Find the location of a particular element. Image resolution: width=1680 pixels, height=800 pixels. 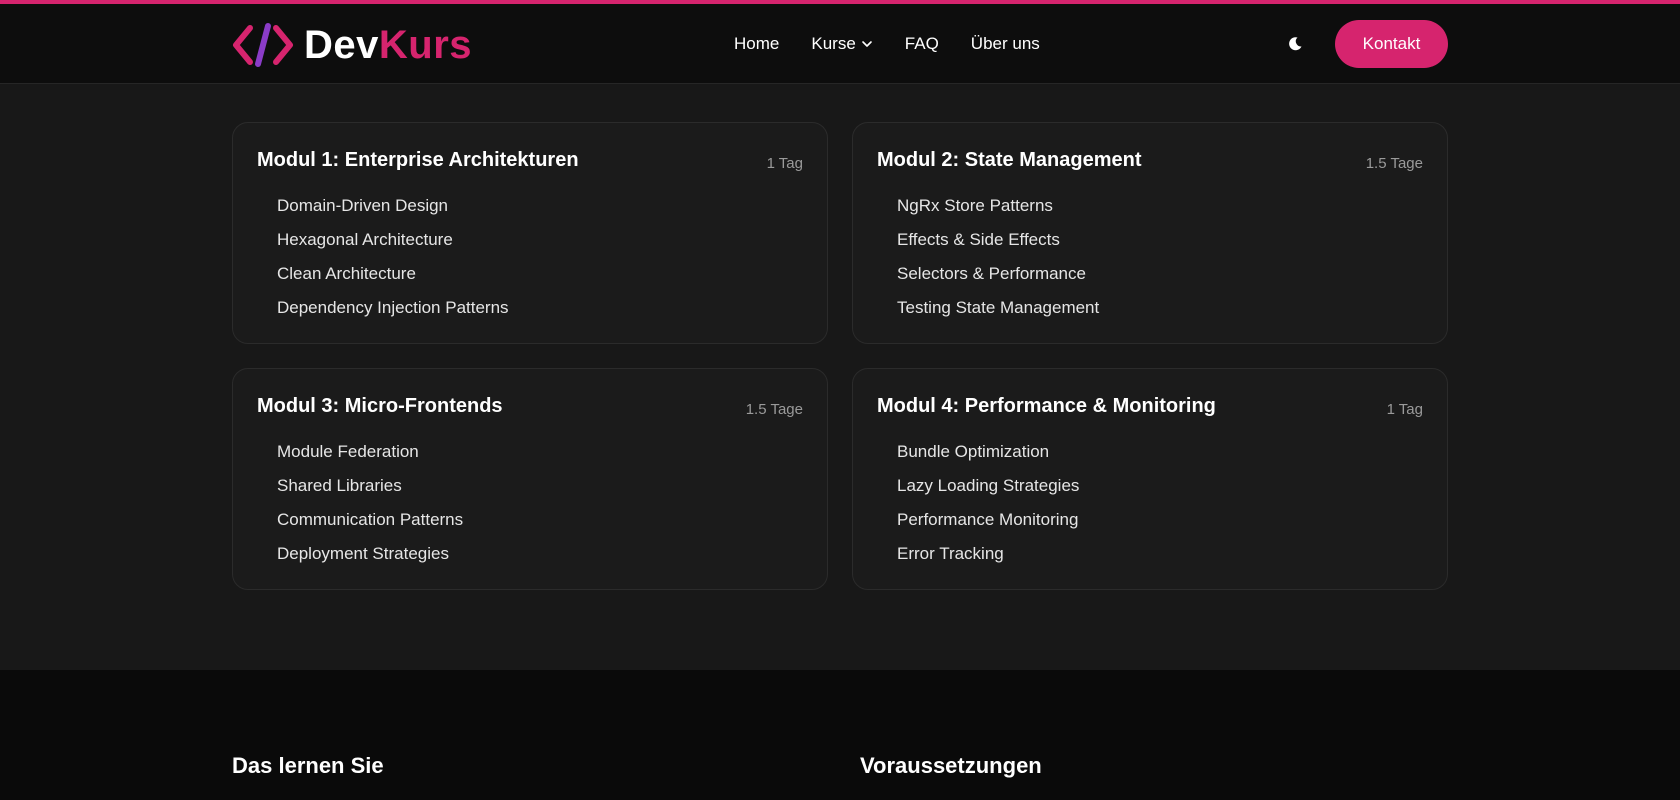

main-nav: Home Kurse FAQ Über uns is located at coordinates (903, 44).